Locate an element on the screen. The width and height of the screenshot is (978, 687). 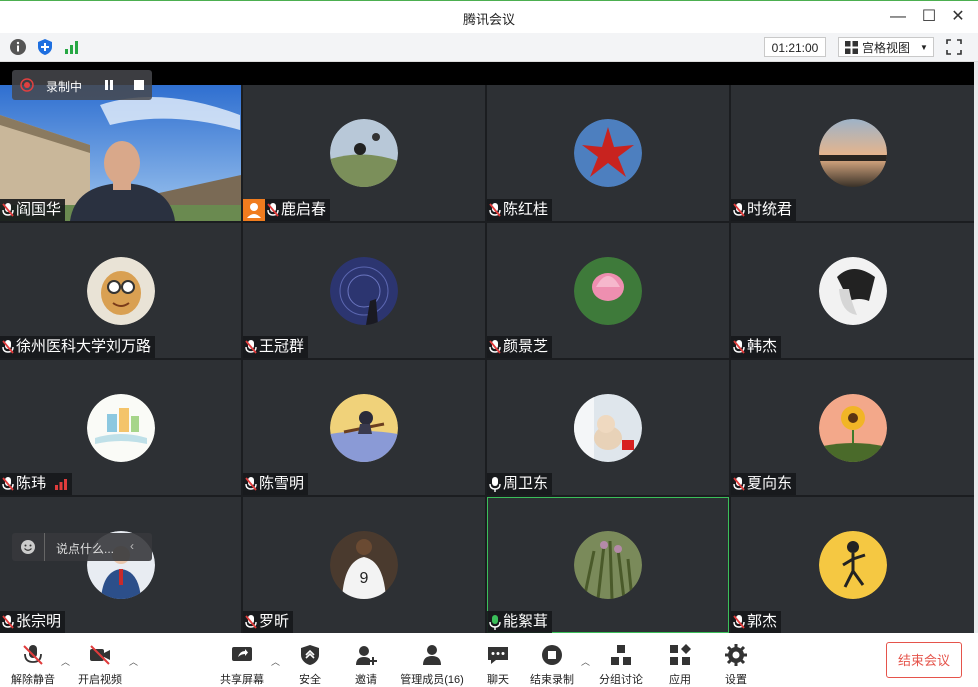
invite-button: 邀请 is located at coordinates (366, 660).